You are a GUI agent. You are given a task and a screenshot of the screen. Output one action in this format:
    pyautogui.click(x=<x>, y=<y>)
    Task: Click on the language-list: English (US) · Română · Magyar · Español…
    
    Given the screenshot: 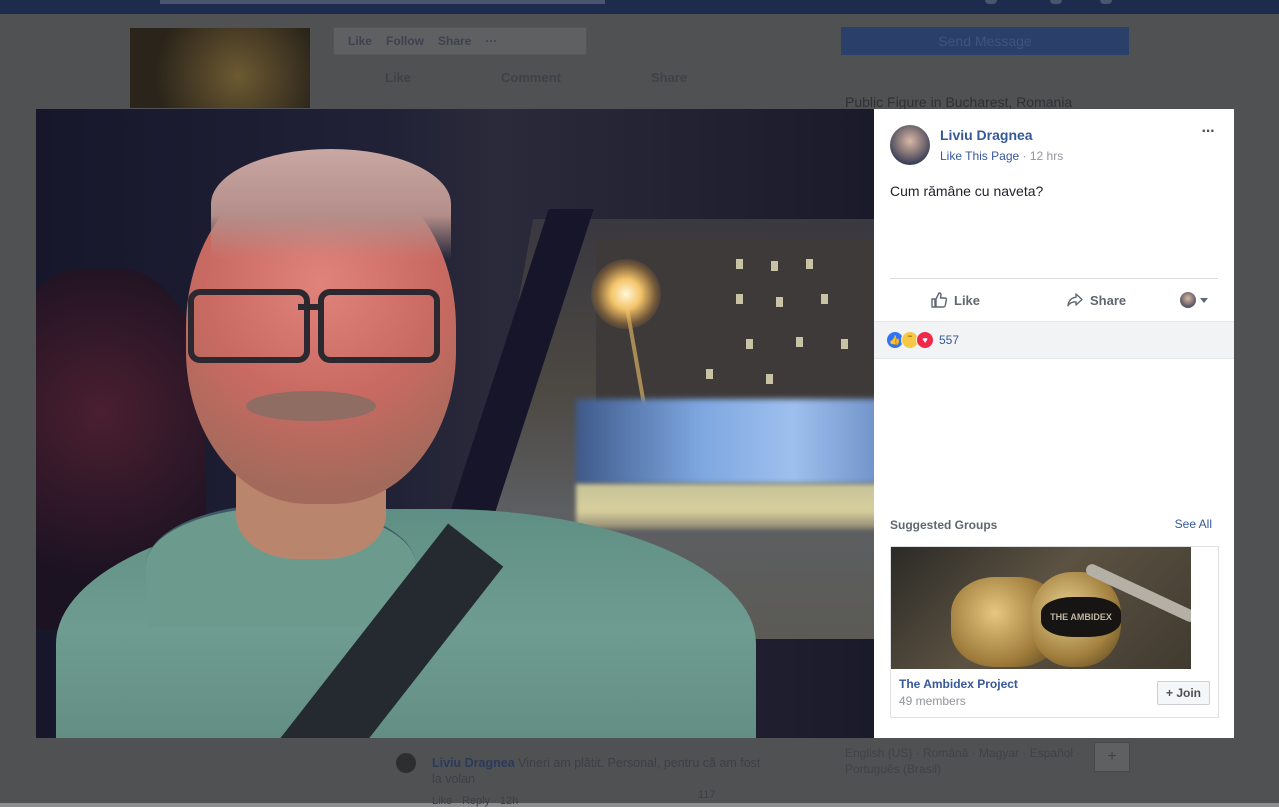 What is the action you would take?
    pyautogui.click(x=963, y=761)
    